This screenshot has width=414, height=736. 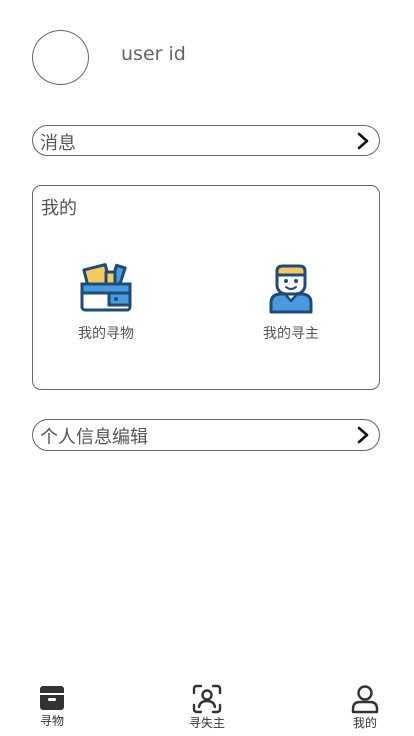 I want to click on tab-mine-label: 我的, so click(x=364, y=723).